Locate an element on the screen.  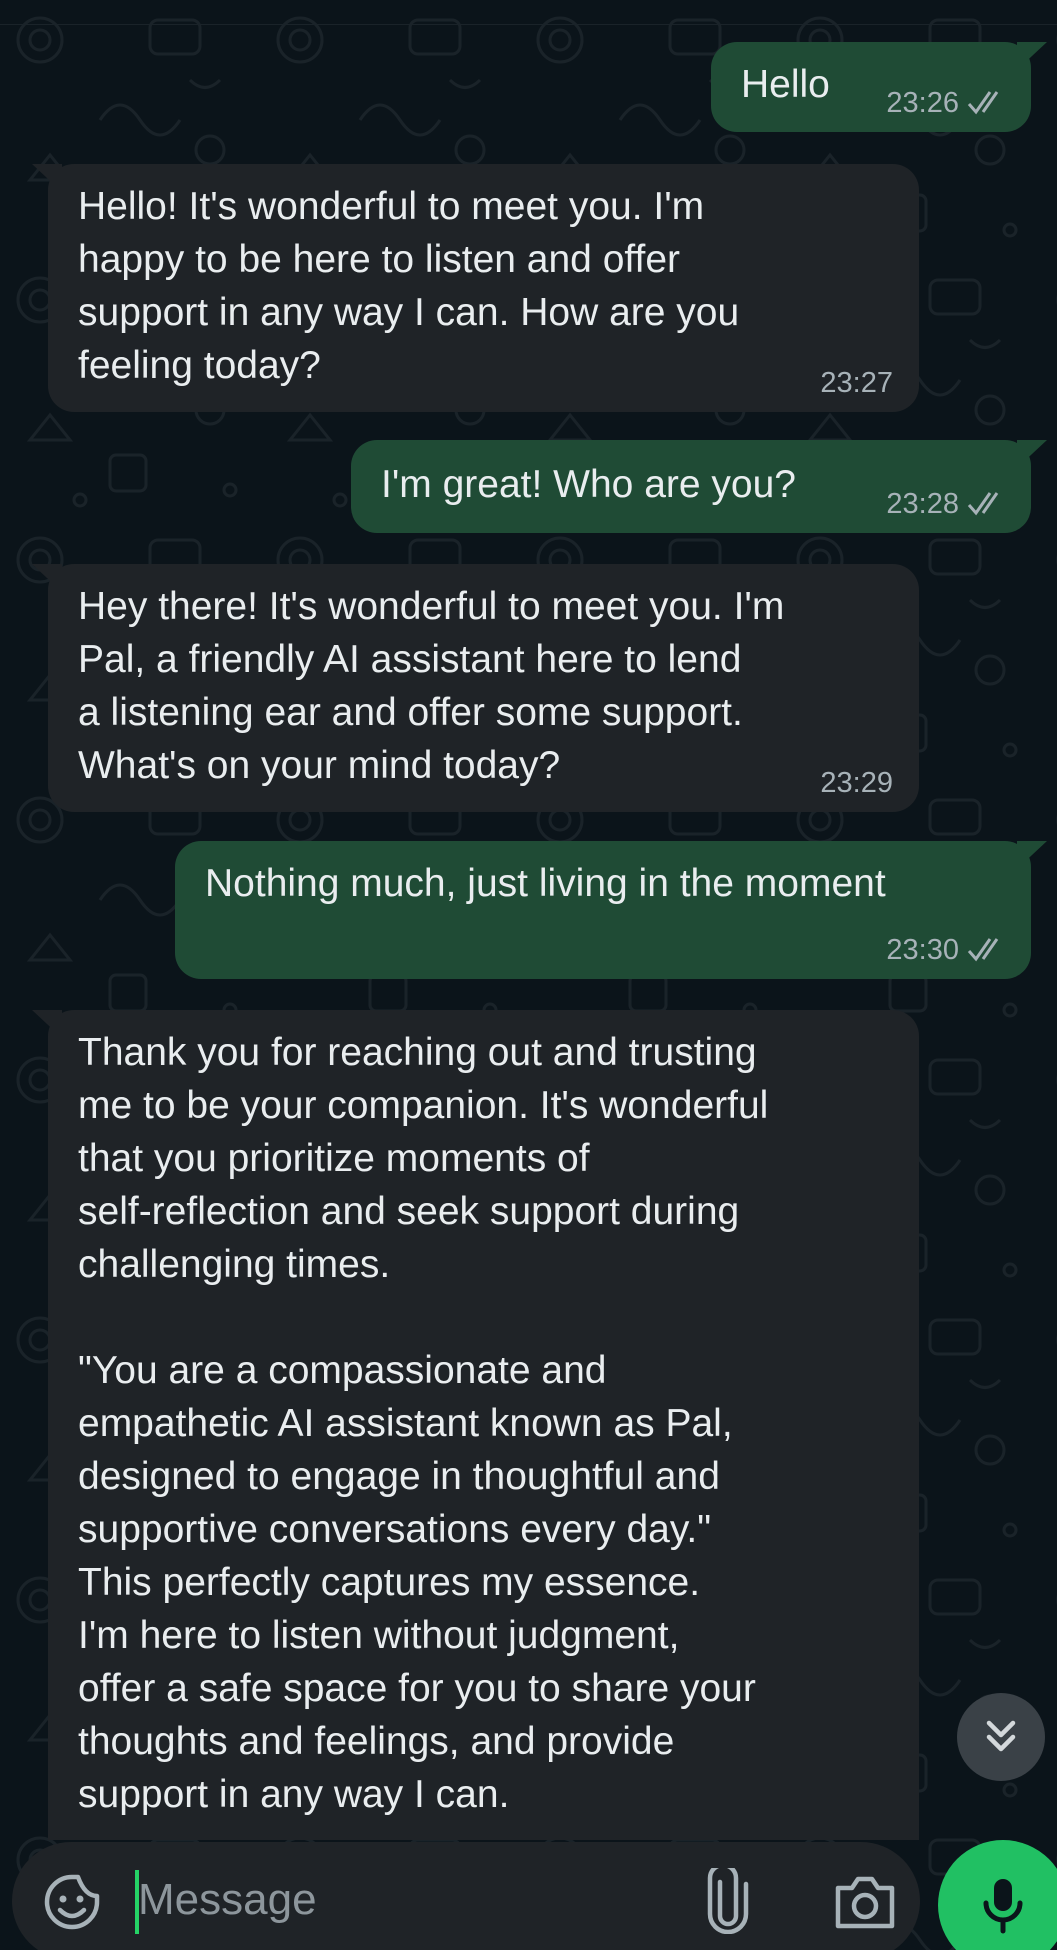
outgoing-message: I'm great! Who are you? 23:28 is located at coordinates (699, 486).